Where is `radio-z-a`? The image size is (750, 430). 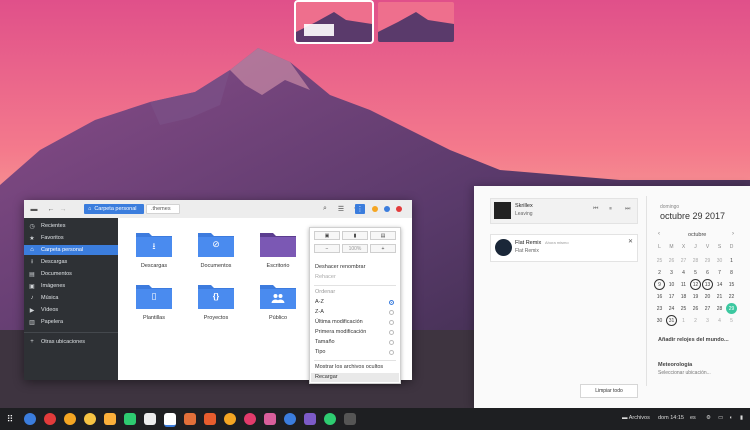
radio-z-a is located at coordinates (391, 312).